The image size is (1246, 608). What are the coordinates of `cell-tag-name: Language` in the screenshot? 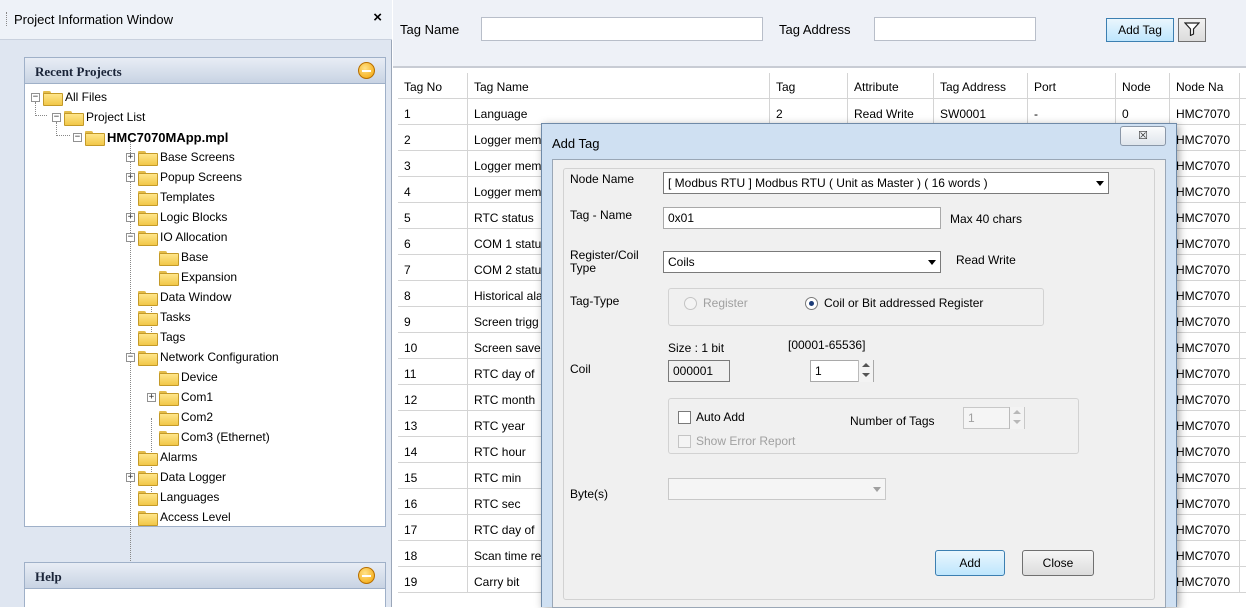 It's located at (619, 112).